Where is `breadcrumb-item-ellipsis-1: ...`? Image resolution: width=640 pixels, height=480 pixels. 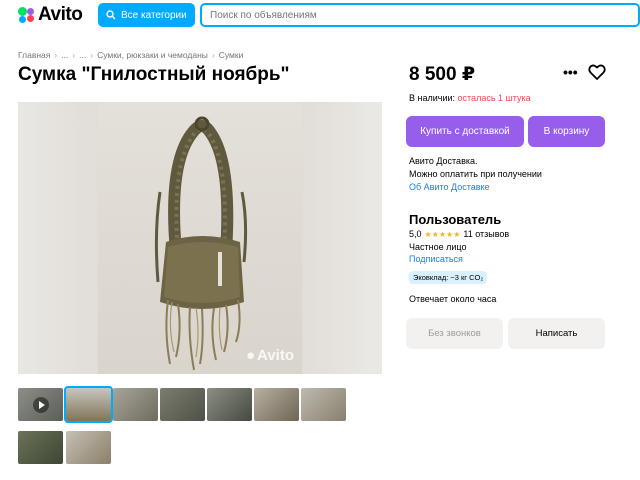 breadcrumb-item-ellipsis-1: ... is located at coordinates (64, 55).